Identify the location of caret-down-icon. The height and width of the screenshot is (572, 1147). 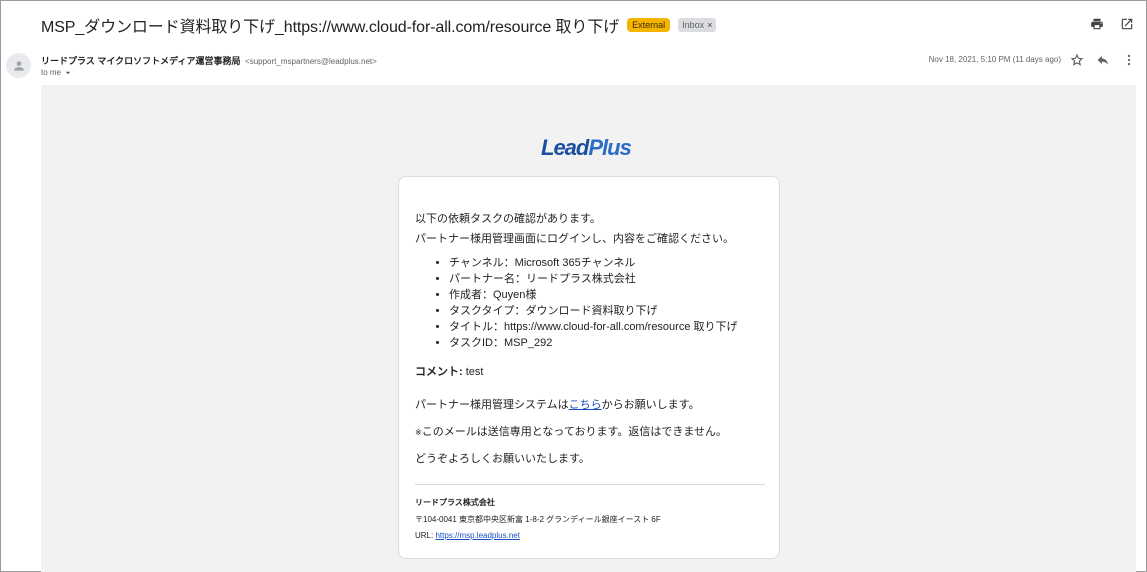
(68, 72).